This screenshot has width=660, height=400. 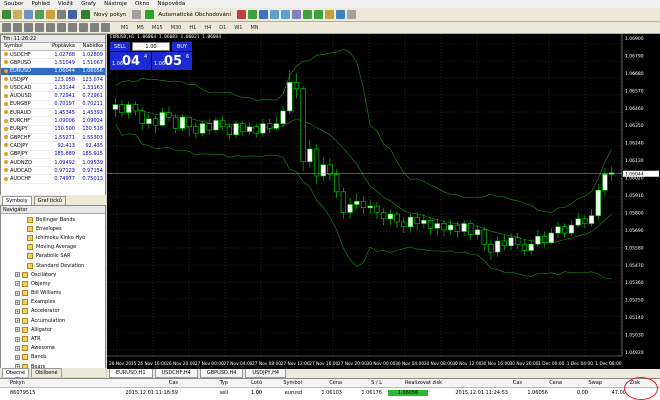 What do you see at coordinates (53, 55) in the screenshot?
I see `market-watch-row: USDCHF 1.02788 1.02809` at bounding box center [53, 55].